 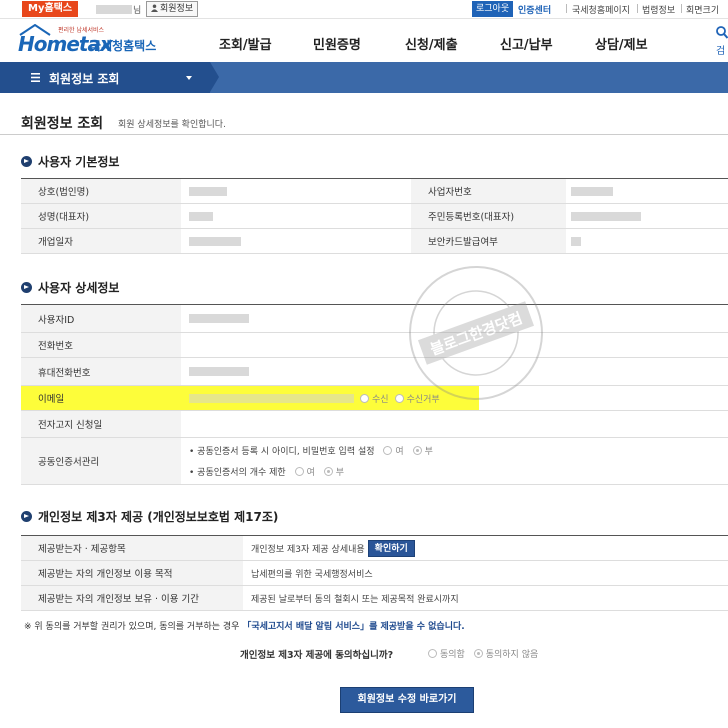 I want to click on value-resident-no, so click(x=649, y=216).